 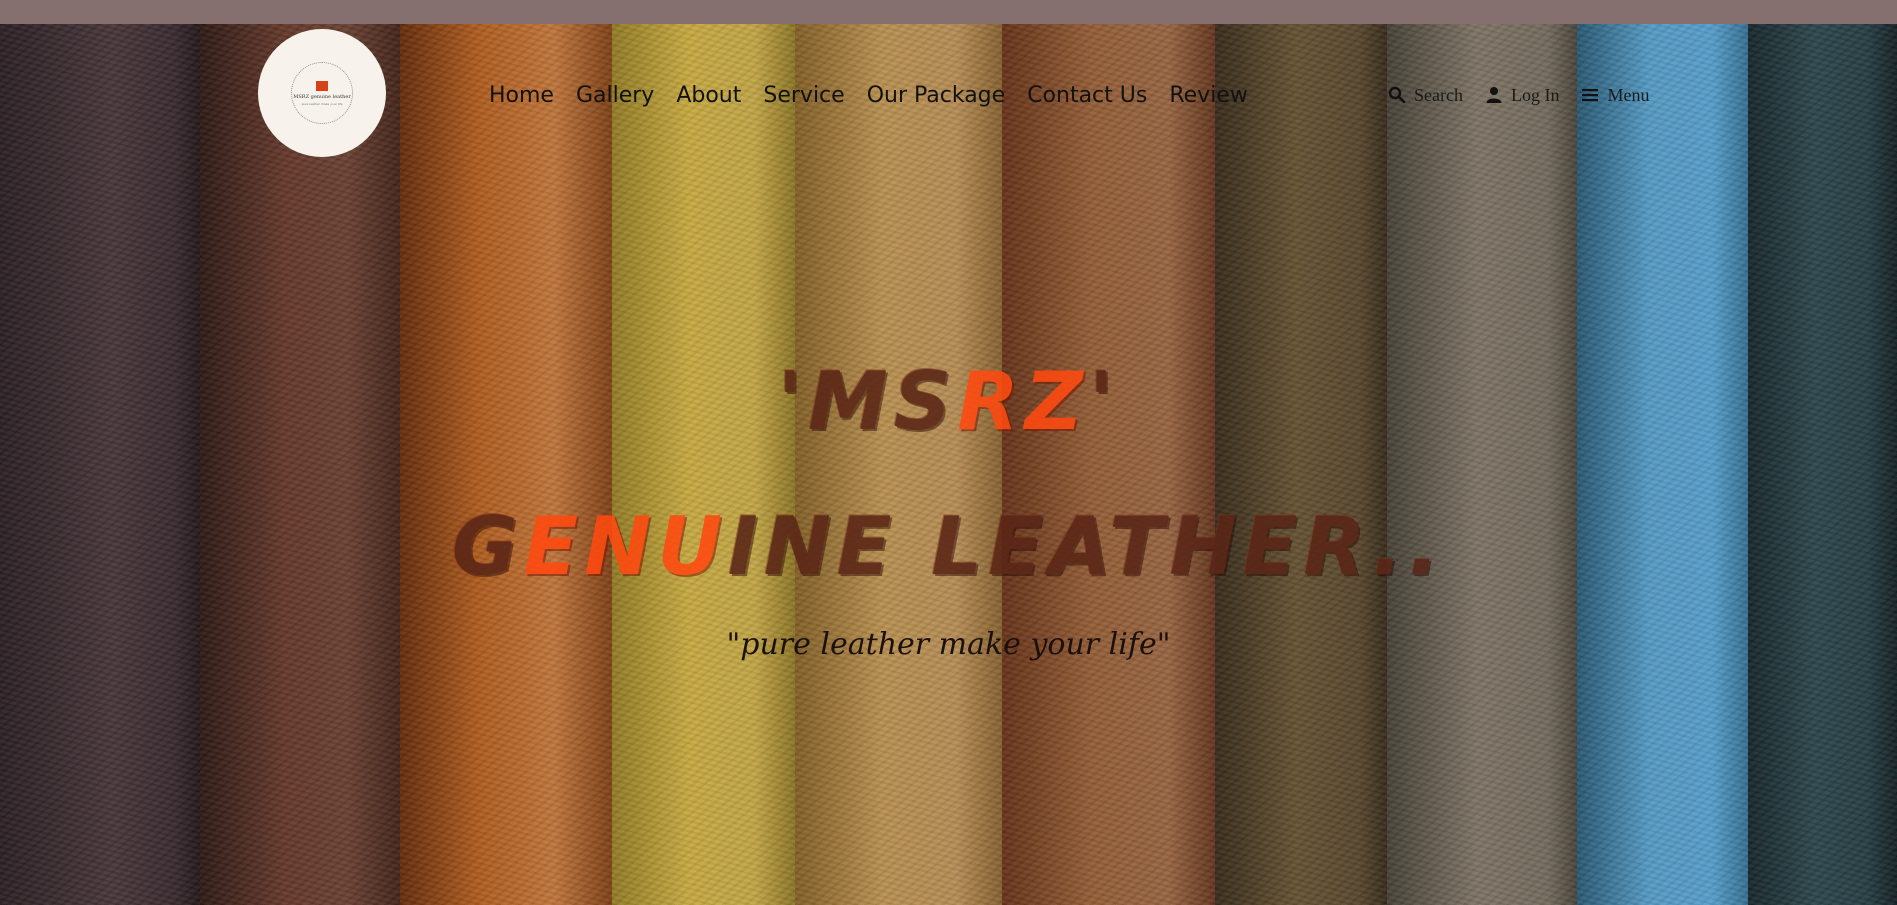 What do you see at coordinates (626, 546) in the screenshot?
I see `headline-product-accent: ENU` at bounding box center [626, 546].